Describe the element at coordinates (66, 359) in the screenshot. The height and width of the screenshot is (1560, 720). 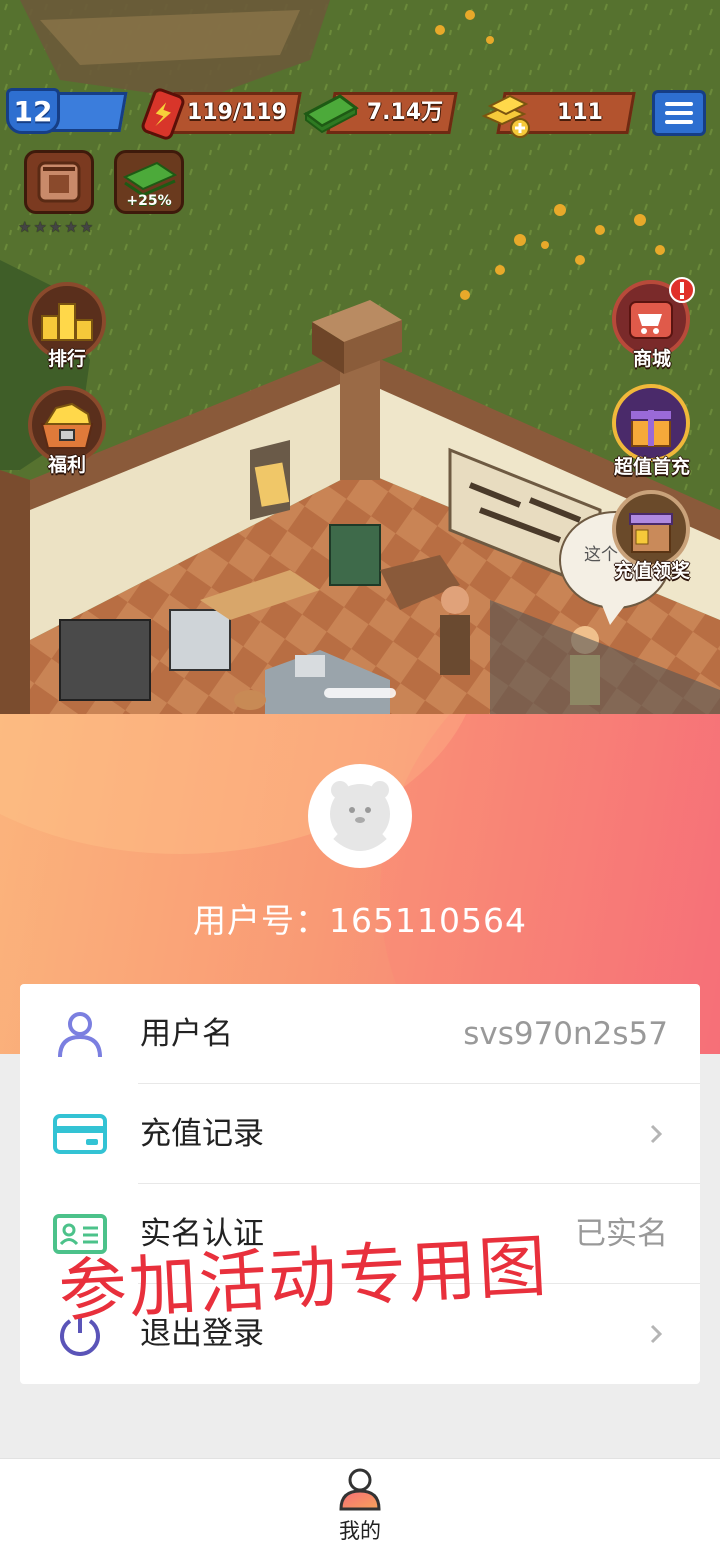
I see `rank-label: 排行` at that location.